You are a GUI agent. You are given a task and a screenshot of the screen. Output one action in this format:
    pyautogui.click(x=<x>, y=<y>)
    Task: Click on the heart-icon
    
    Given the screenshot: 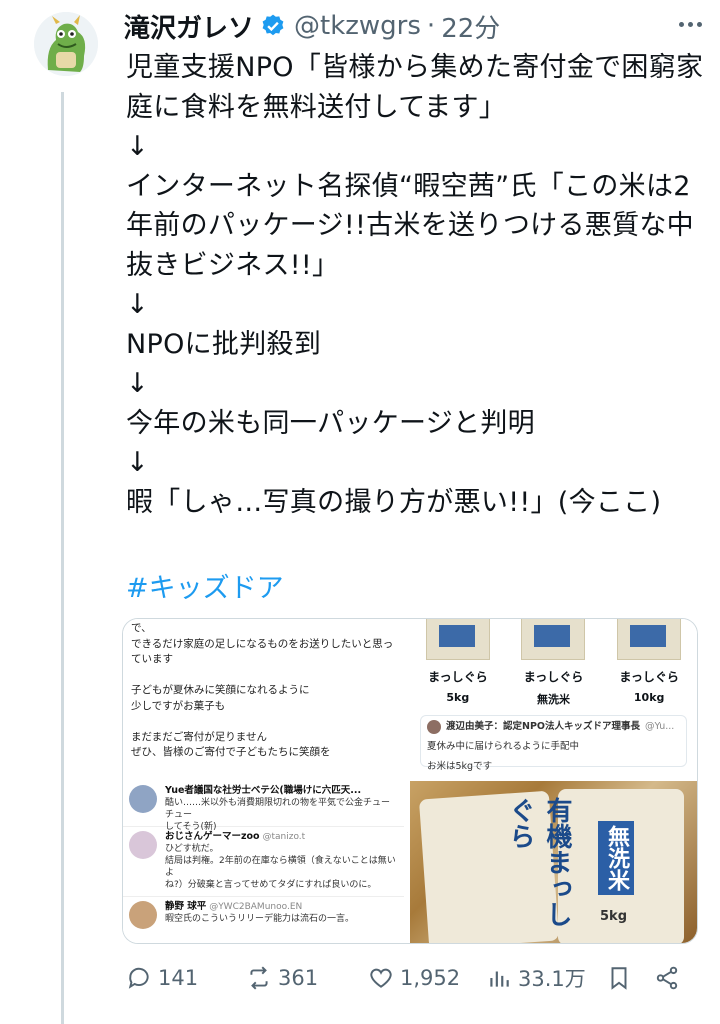 What is the action you would take?
    pyautogui.click(x=381, y=978)
    